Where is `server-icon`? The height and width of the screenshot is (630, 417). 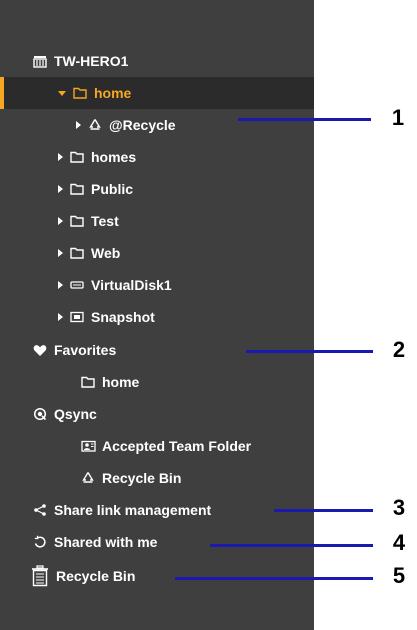 server-icon is located at coordinates (40, 61).